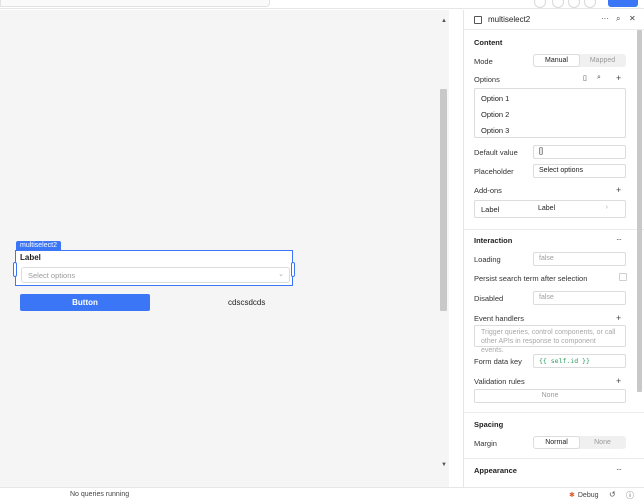 This screenshot has width=644, height=500. I want to click on margin-toggle: Normal None, so click(579, 442).